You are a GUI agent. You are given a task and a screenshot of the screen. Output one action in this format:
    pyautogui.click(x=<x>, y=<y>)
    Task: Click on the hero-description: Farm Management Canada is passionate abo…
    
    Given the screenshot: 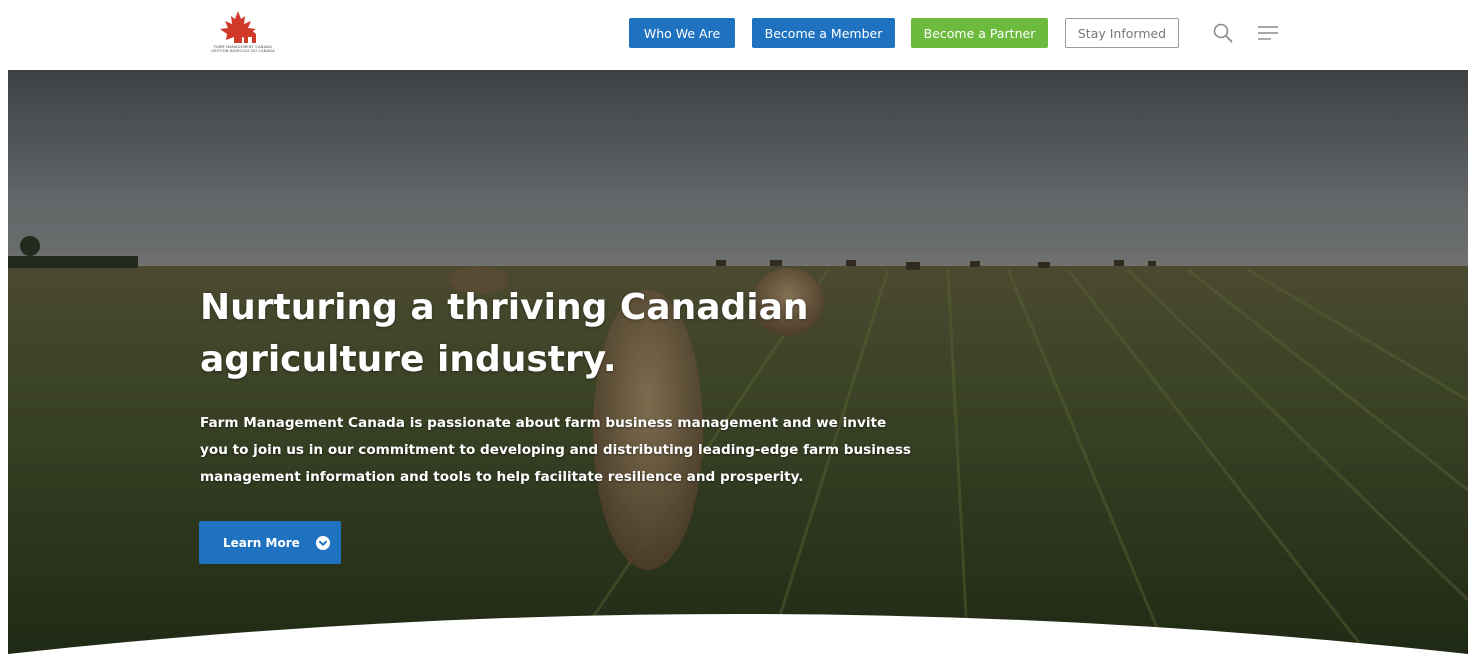 What is the action you would take?
    pyautogui.click(x=555, y=450)
    